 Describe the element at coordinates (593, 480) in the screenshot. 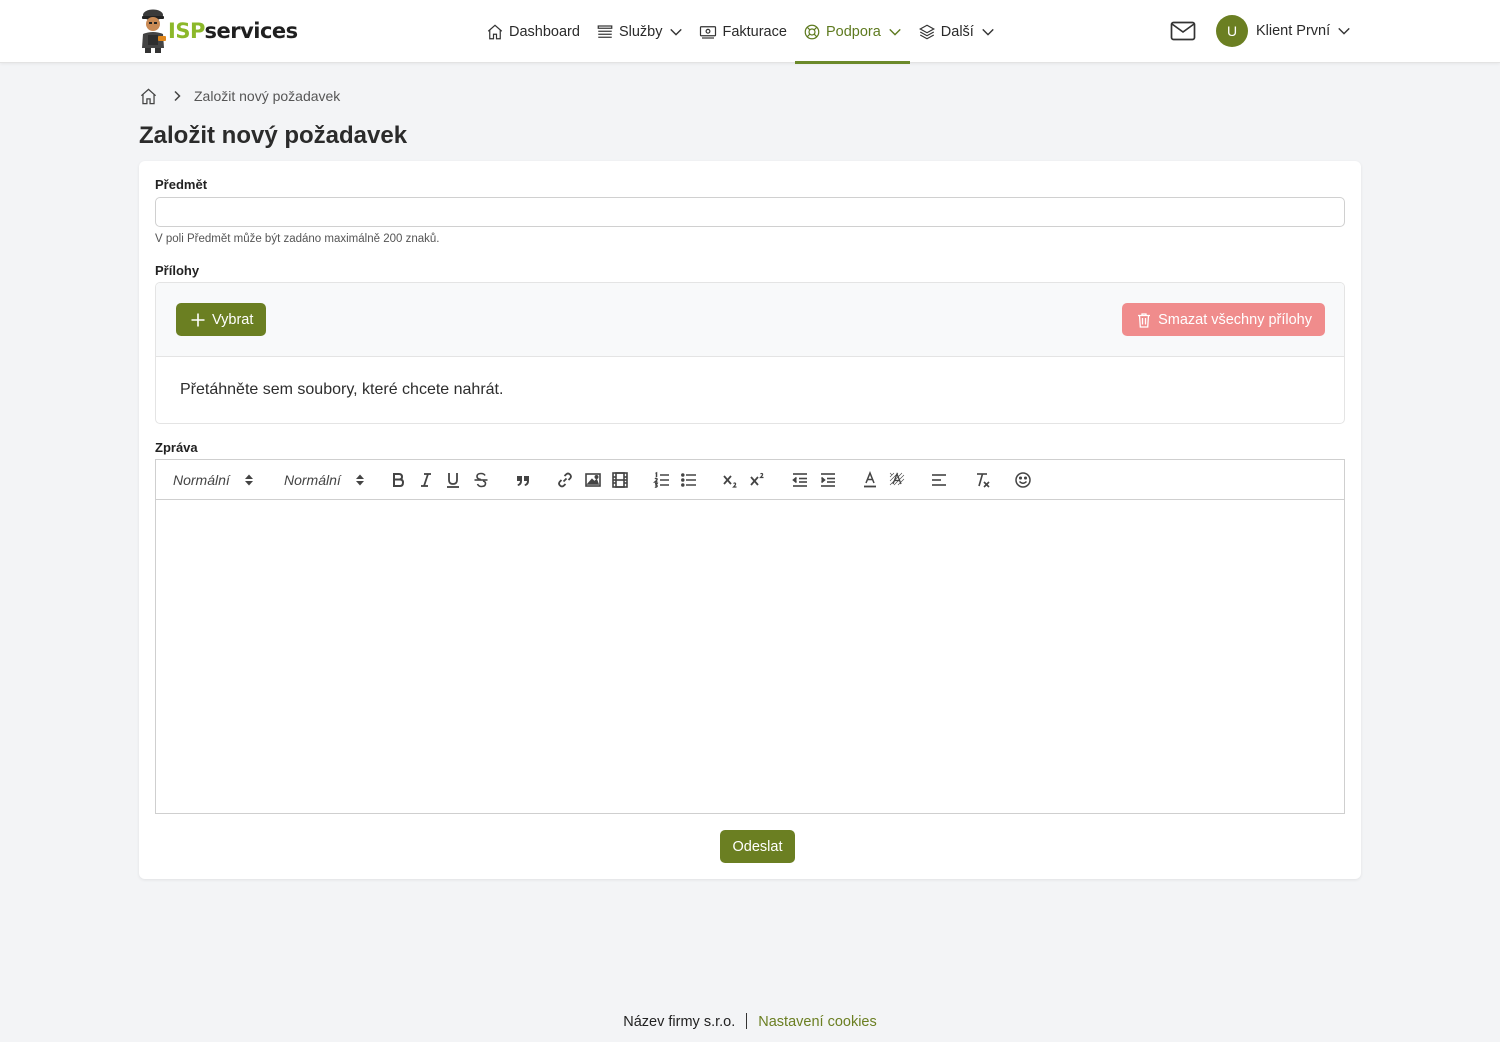

I see `image-icon` at that location.